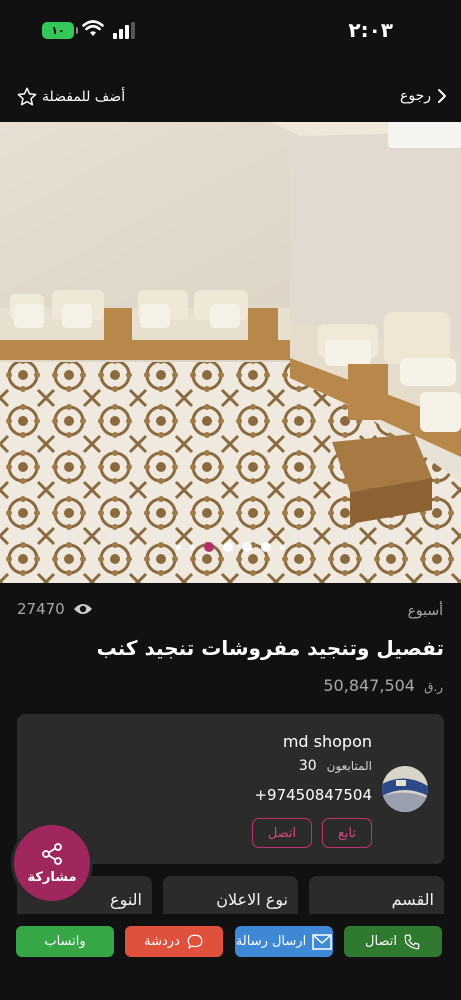 The width and height of the screenshot is (461, 1000). What do you see at coordinates (415, 96) in the screenshot?
I see `back-label: رجوع` at bounding box center [415, 96].